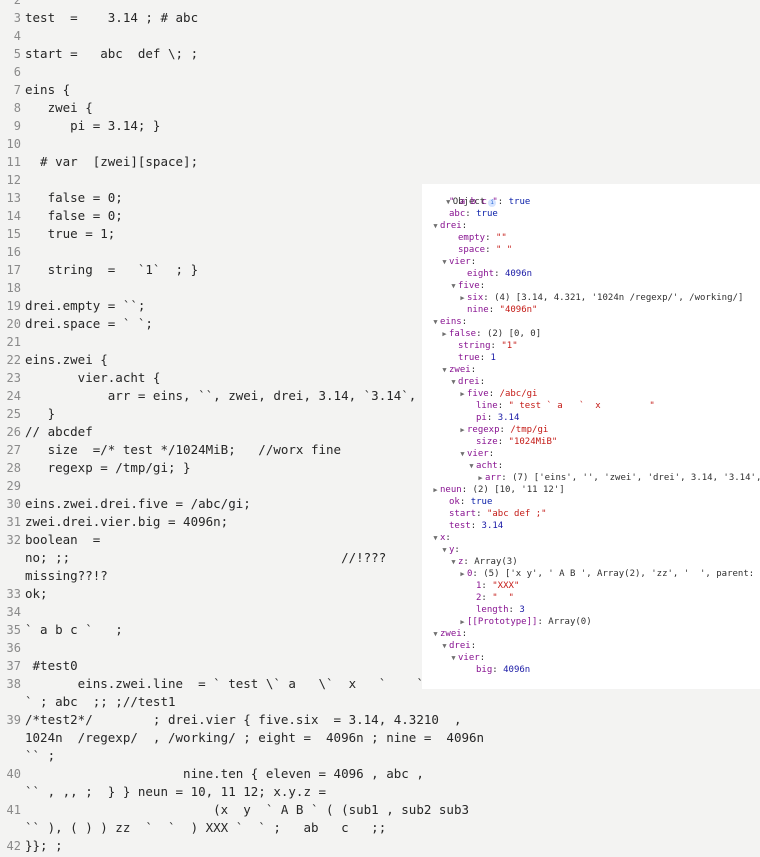 Image resolution: width=760 pixels, height=857 pixels. What do you see at coordinates (591, 286) in the screenshot?
I see `console-property-row: ▼ five:` at bounding box center [591, 286].